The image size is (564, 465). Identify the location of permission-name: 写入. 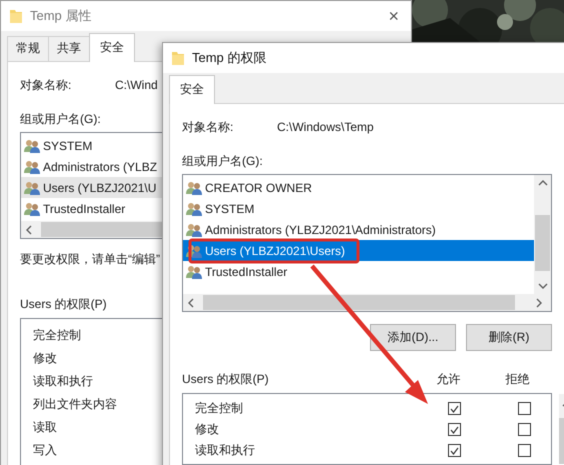
(45, 450).